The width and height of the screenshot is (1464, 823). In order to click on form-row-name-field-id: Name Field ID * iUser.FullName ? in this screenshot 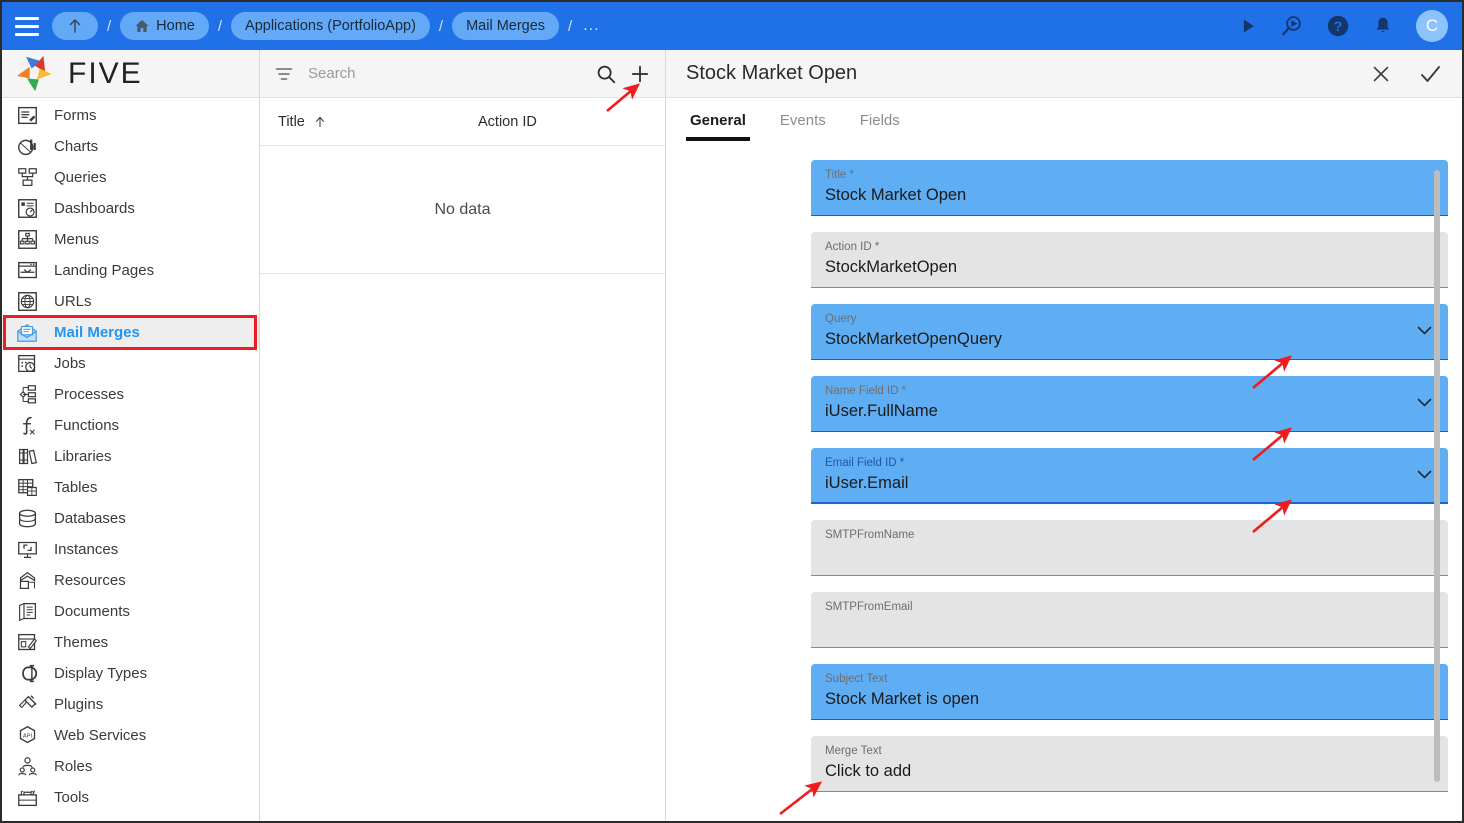, I will do `click(1136, 404)`.